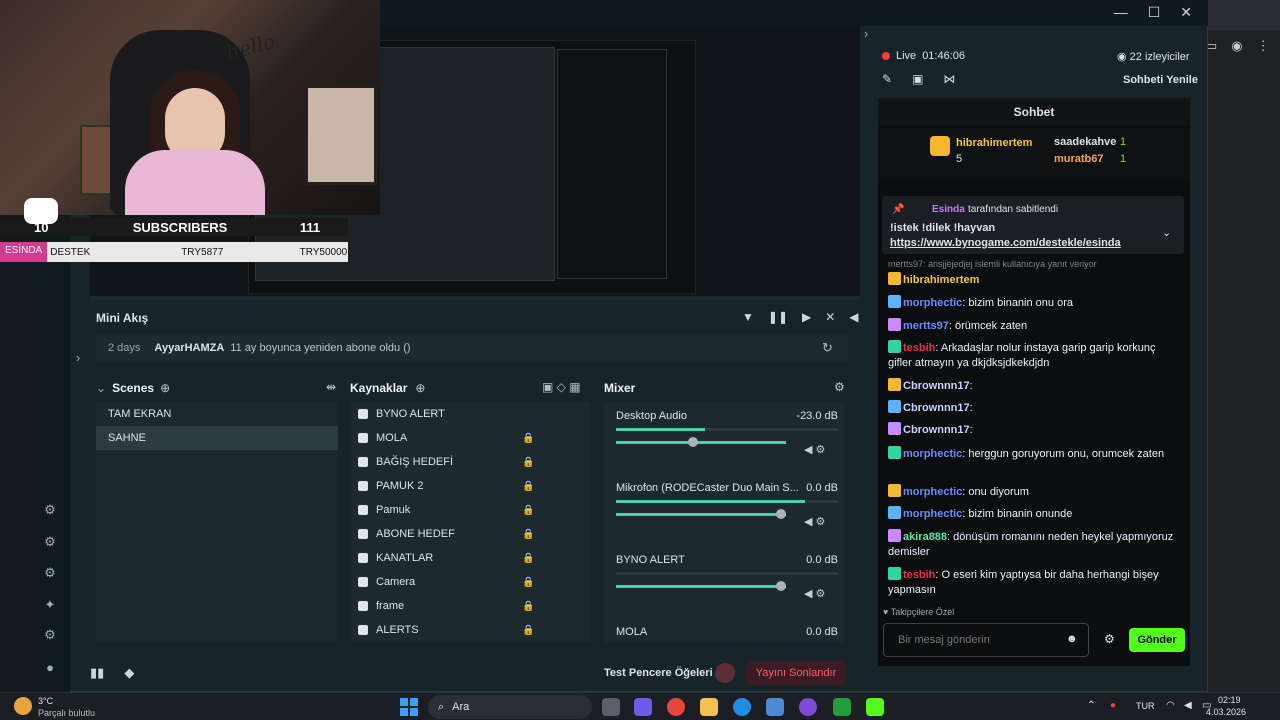 The height and width of the screenshot is (720, 1280). What do you see at coordinates (475, 298) in the screenshot?
I see `resize-handle` at bounding box center [475, 298].